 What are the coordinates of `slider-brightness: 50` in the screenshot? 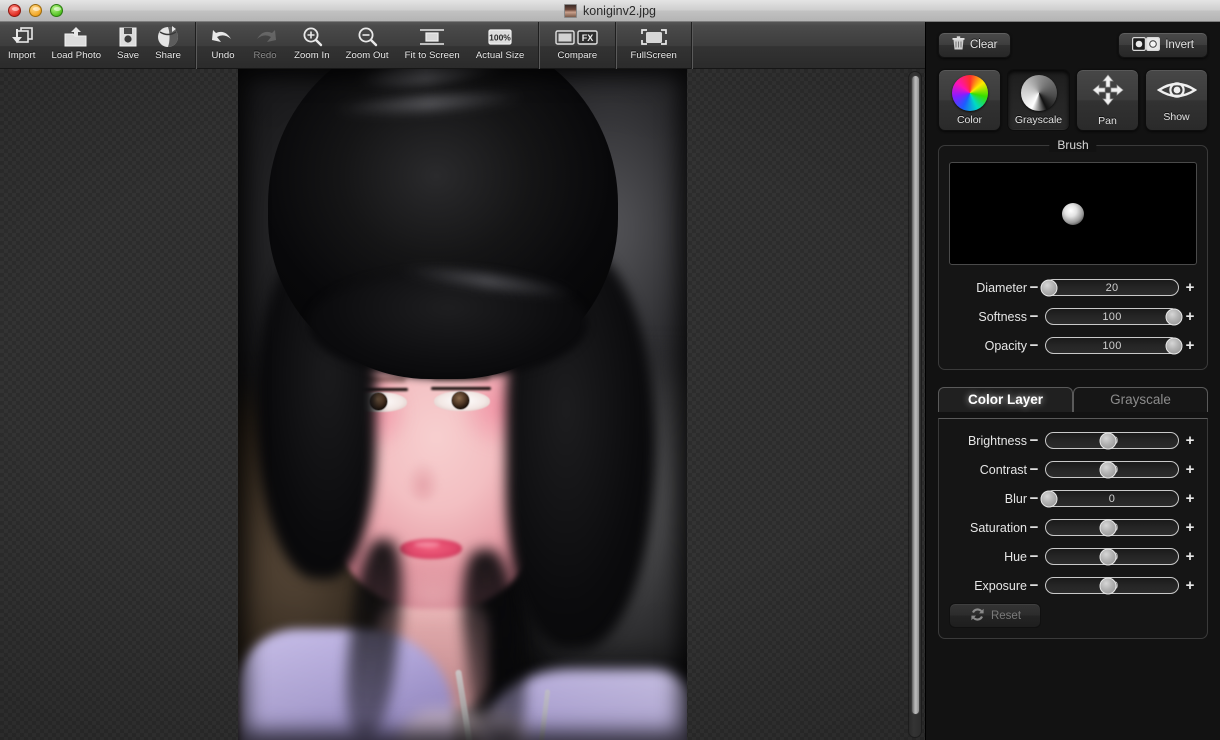 It's located at (1112, 440).